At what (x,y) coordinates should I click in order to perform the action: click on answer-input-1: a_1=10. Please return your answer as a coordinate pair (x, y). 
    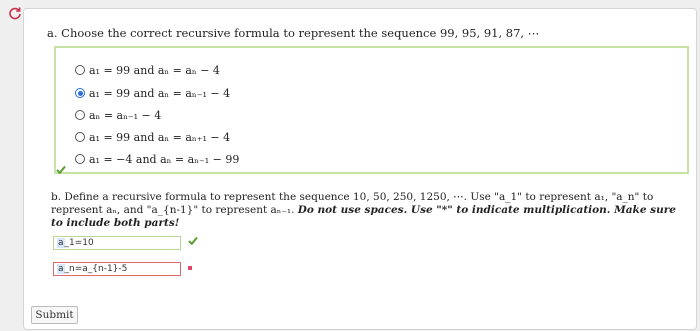
    Looking at the image, I should click on (117, 243).